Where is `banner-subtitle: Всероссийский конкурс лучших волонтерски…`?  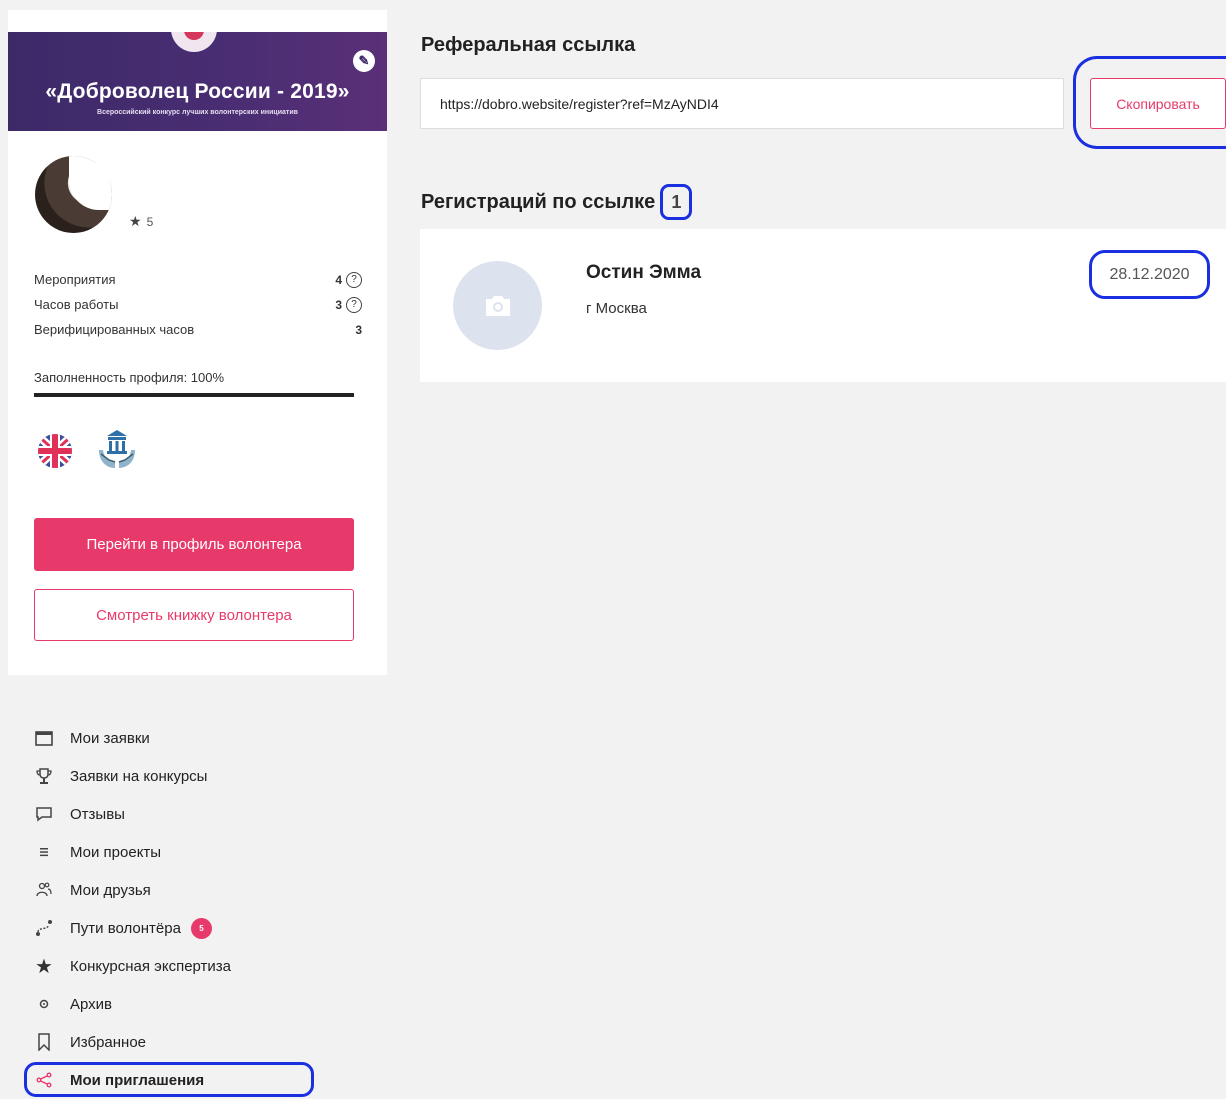 banner-subtitle: Всероссийский конкурс лучших волонтерски… is located at coordinates (197, 112).